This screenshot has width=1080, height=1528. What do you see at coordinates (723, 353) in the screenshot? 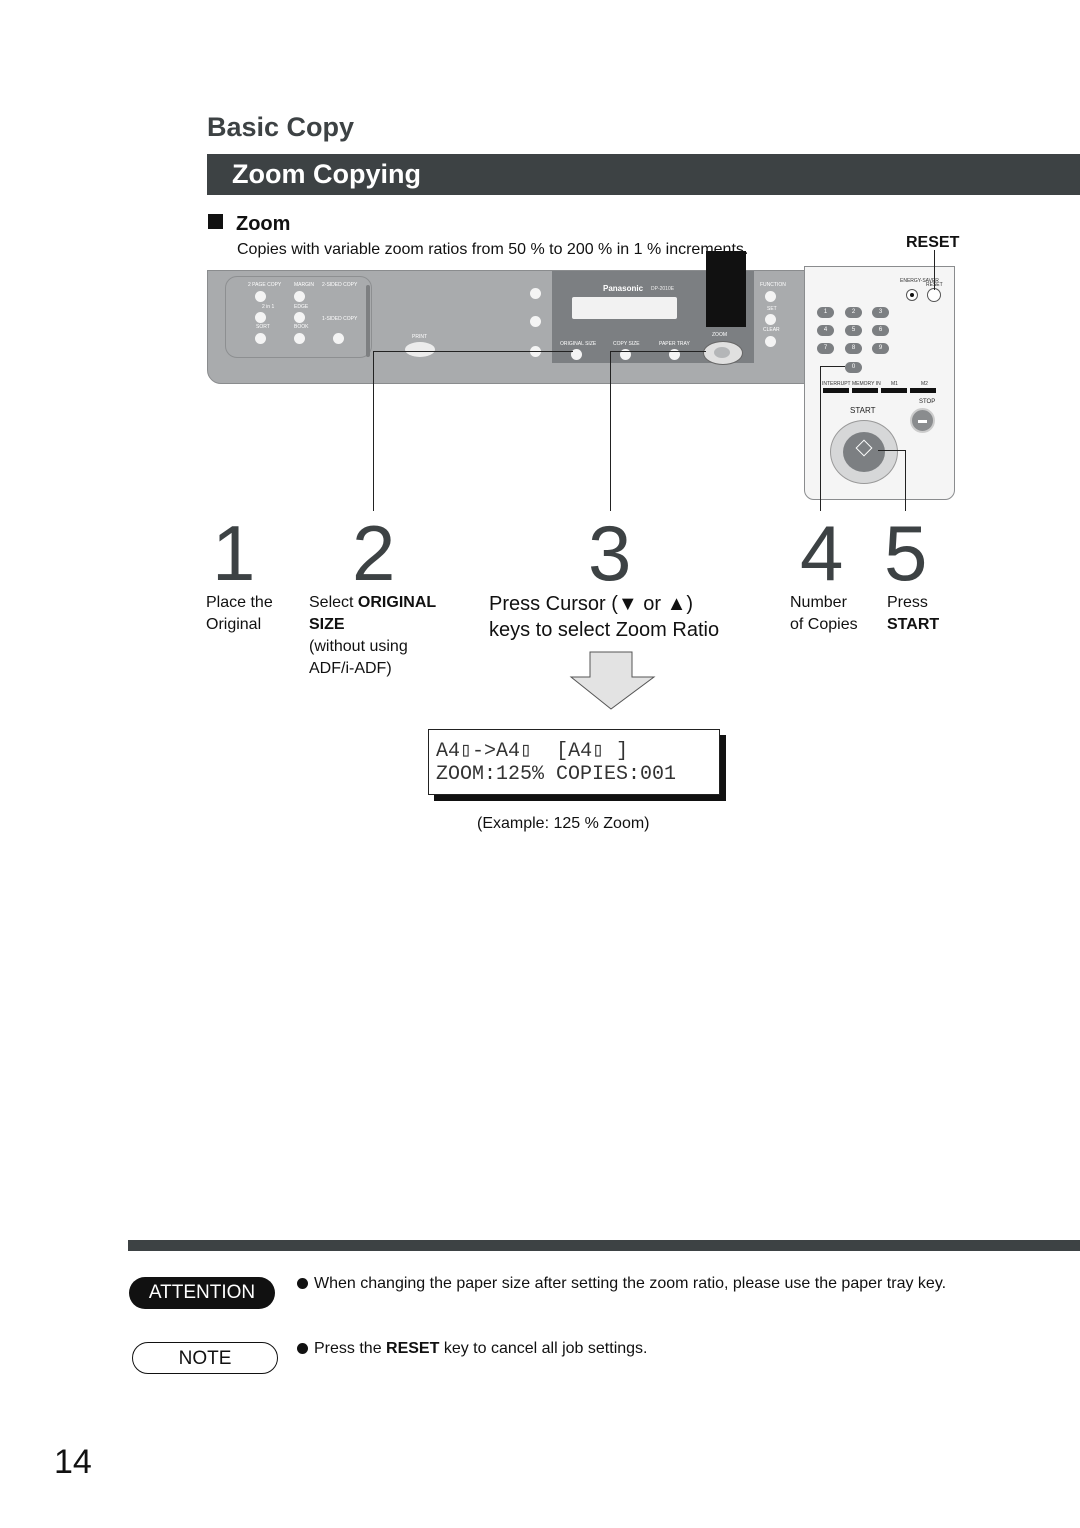
I see `cursor-key` at bounding box center [723, 353].